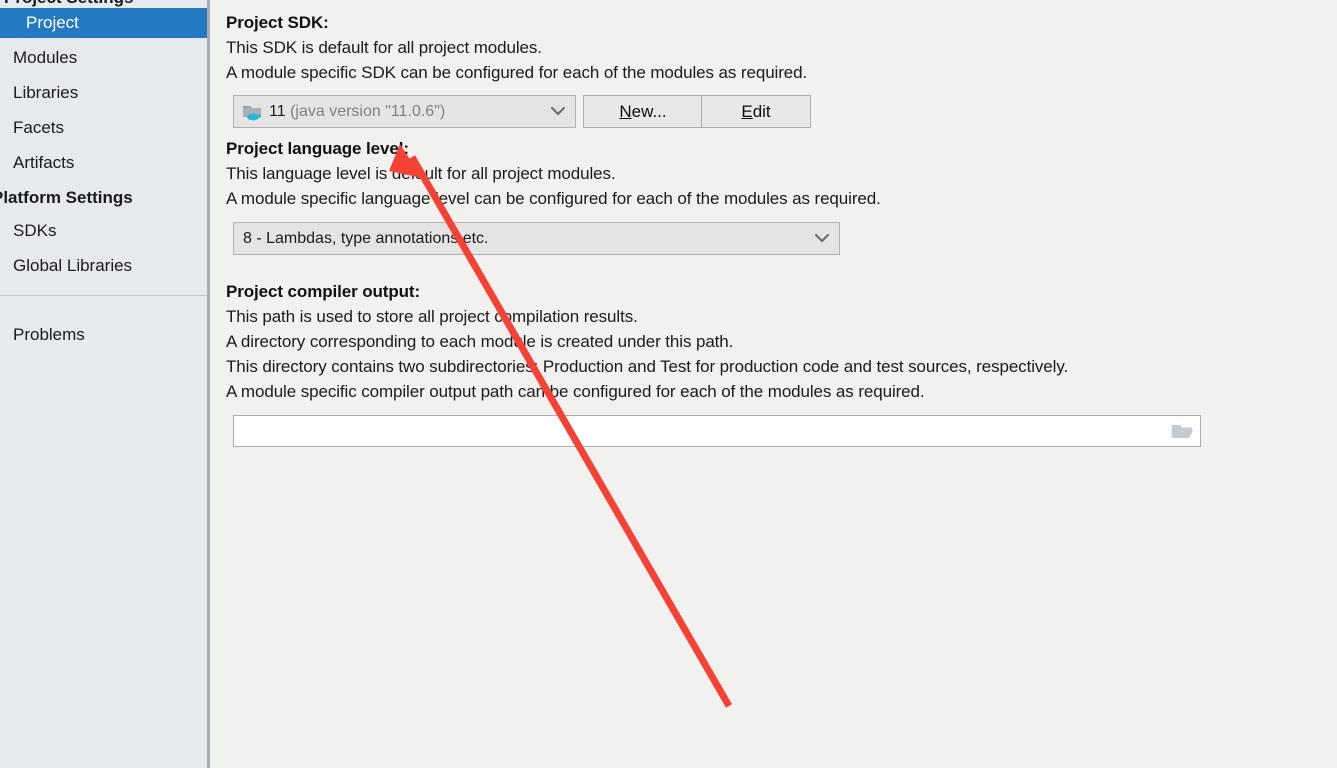  I want to click on new-button-mnemonic: N, so click(625, 111).